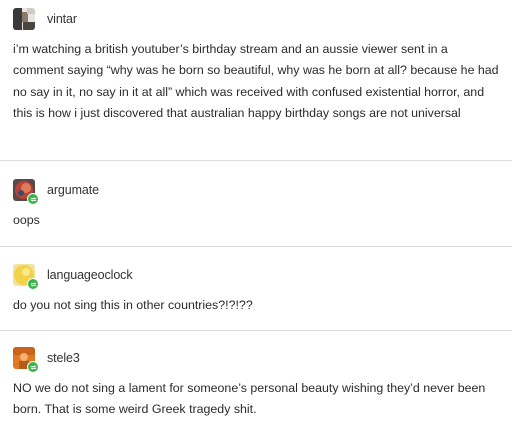 The height and width of the screenshot is (434, 512). I want to click on post-header: languageoclock, so click(73, 277).